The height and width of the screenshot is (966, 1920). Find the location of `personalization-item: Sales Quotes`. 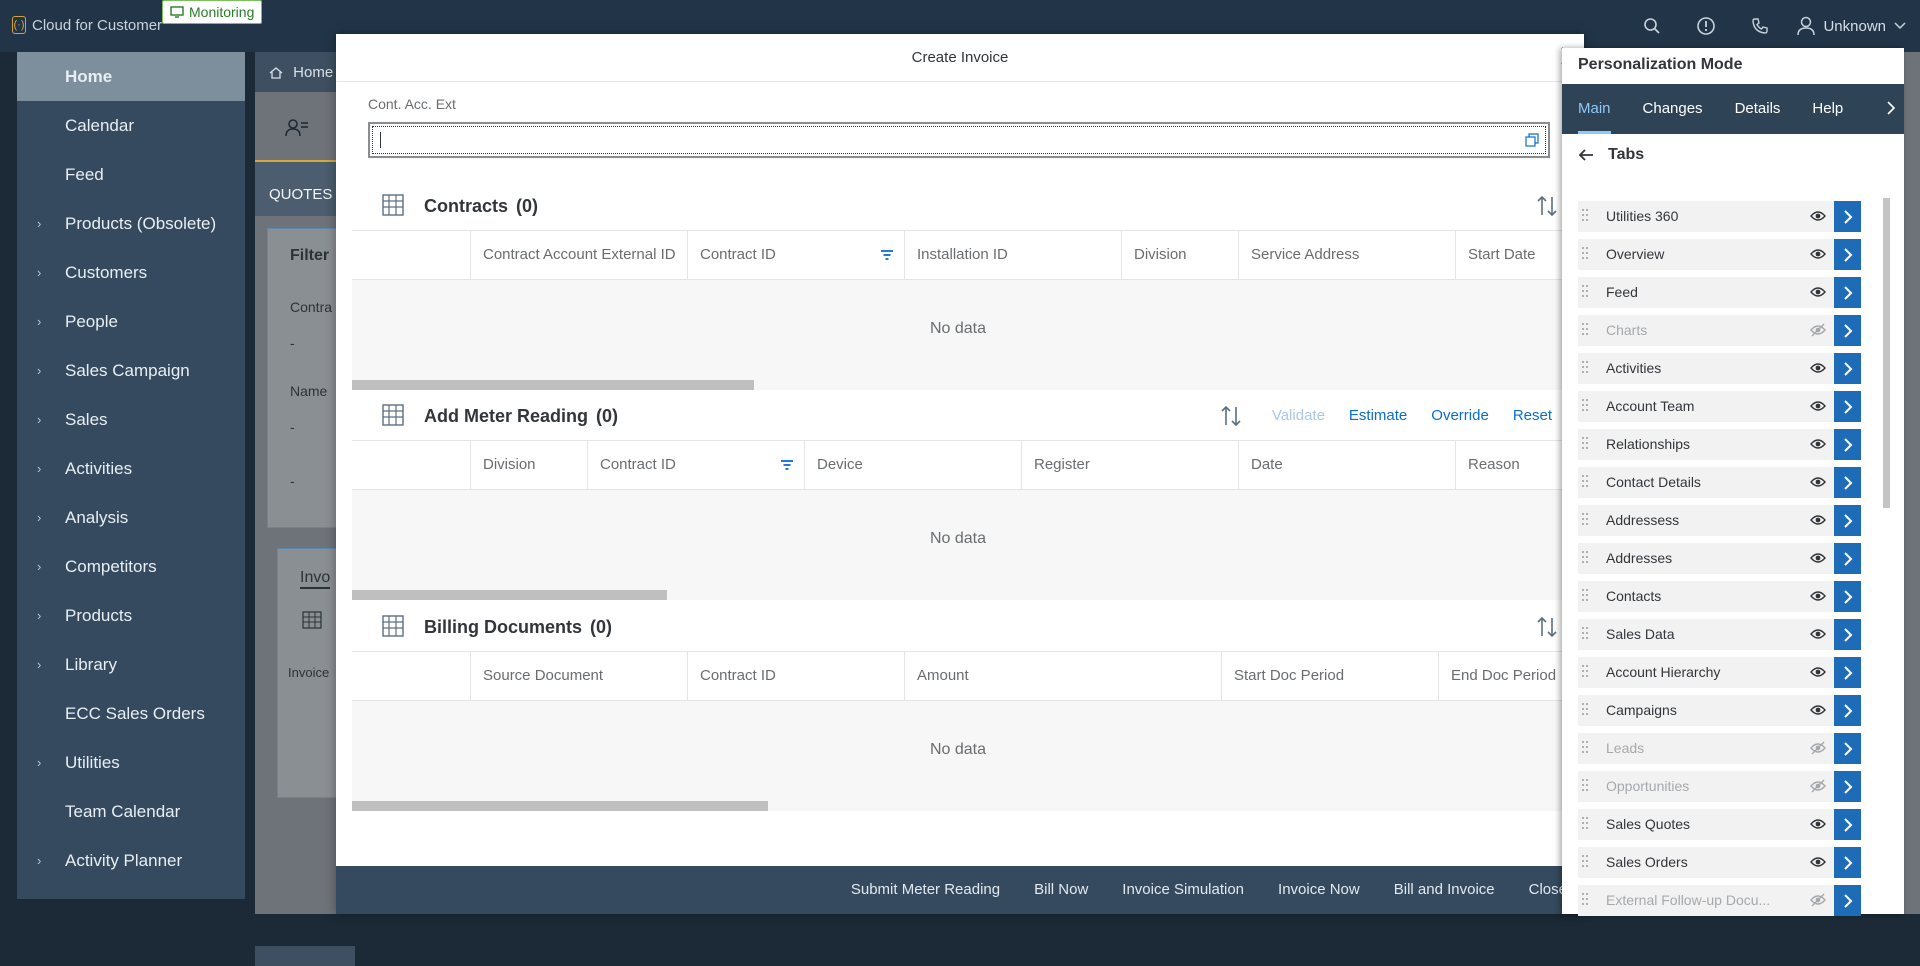

personalization-item: Sales Quotes is located at coordinates (1719, 824).